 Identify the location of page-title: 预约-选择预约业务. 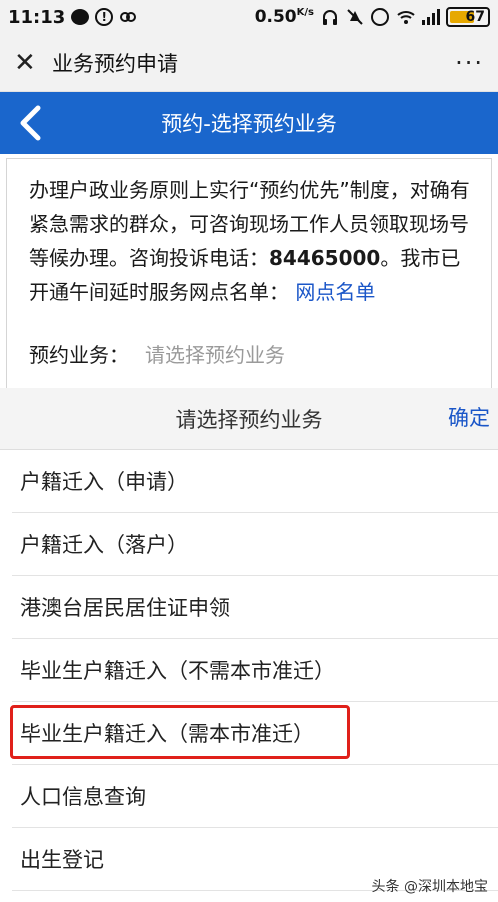
(249, 124).